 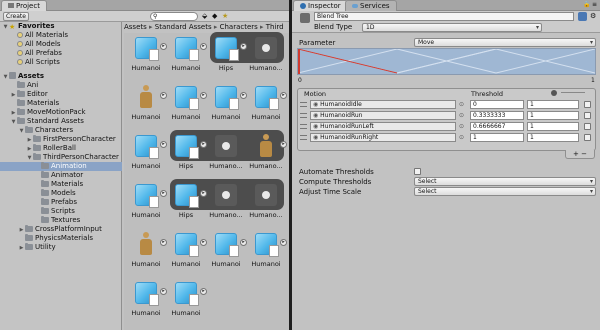 What do you see at coordinates (497, 104) in the screenshot?
I see `threshold-field: 0` at bounding box center [497, 104].